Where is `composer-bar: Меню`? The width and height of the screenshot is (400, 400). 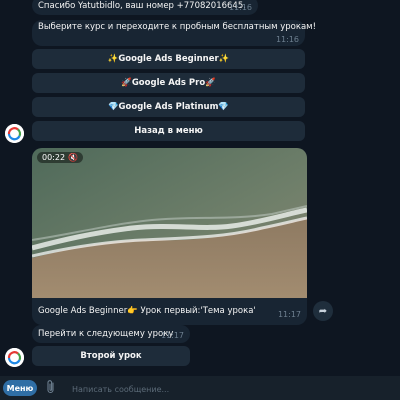 composer-bar: Меню is located at coordinates (200, 388).